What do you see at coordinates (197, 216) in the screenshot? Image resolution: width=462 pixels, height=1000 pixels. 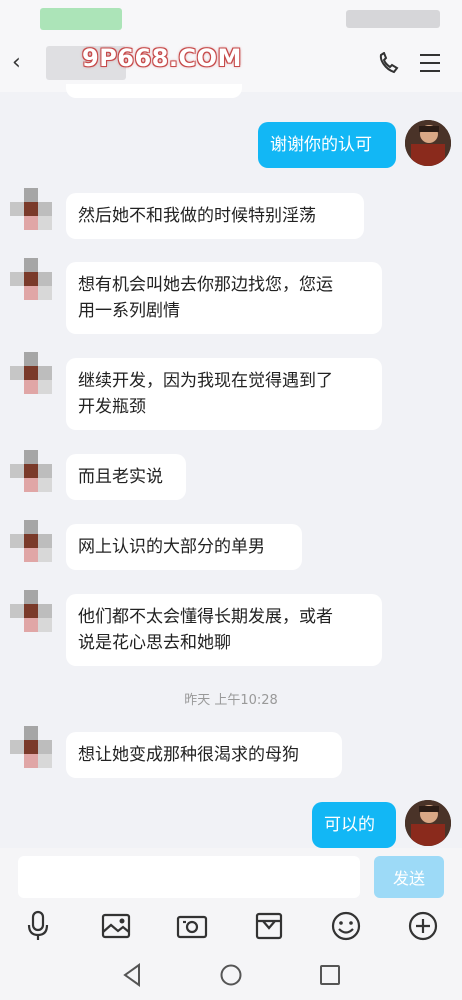 I see `message-text: 然后她不和我做的时候特别淫荡` at bounding box center [197, 216].